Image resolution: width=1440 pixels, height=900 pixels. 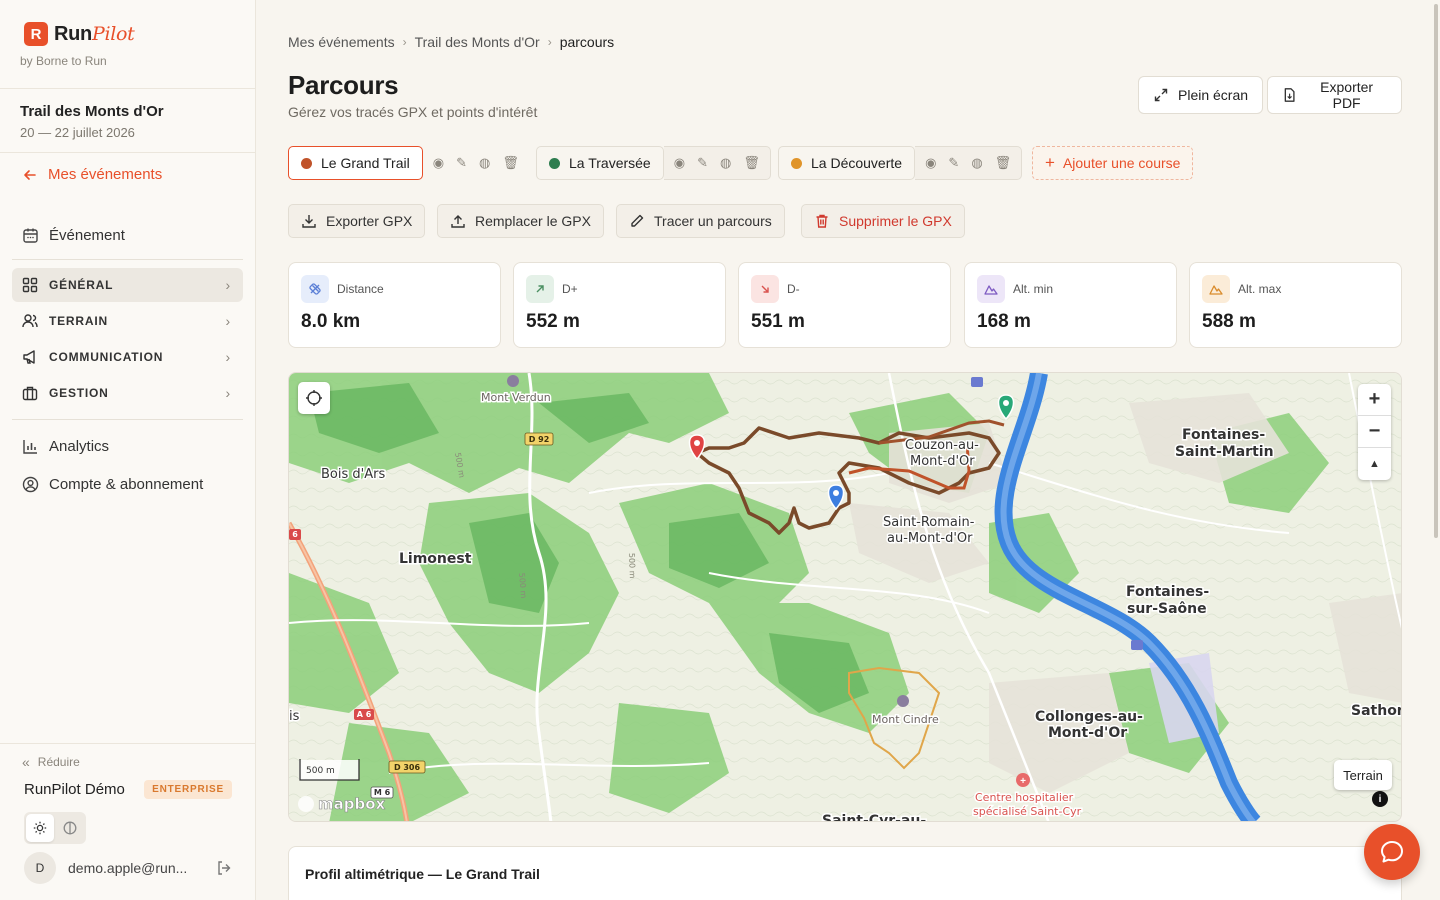 I want to click on course-le-grand-trail: Le Grand Trail ◉ ✎ ◍ 🗑, so click(x=408, y=163).